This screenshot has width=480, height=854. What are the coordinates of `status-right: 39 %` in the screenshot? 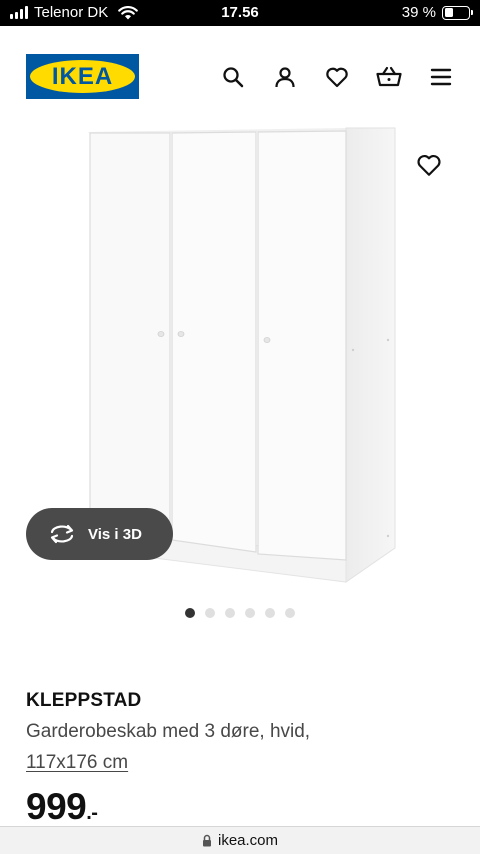 It's located at (437, 12).